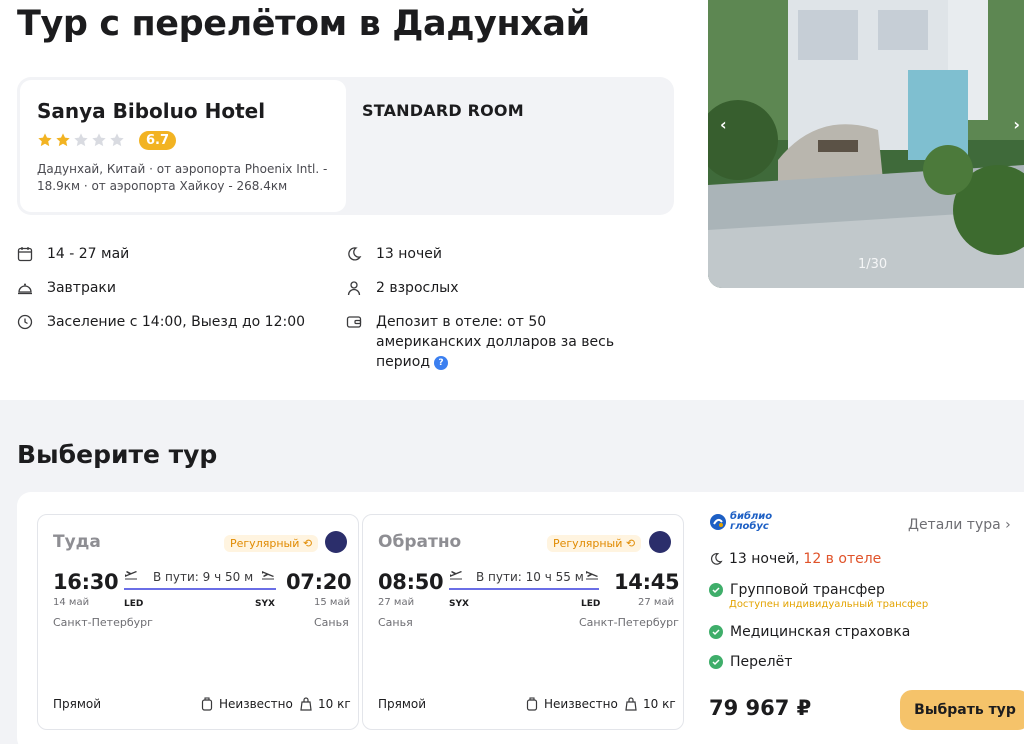  Describe the element at coordinates (183, 140) in the screenshot. I see `rating-row: 6.7` at that location.